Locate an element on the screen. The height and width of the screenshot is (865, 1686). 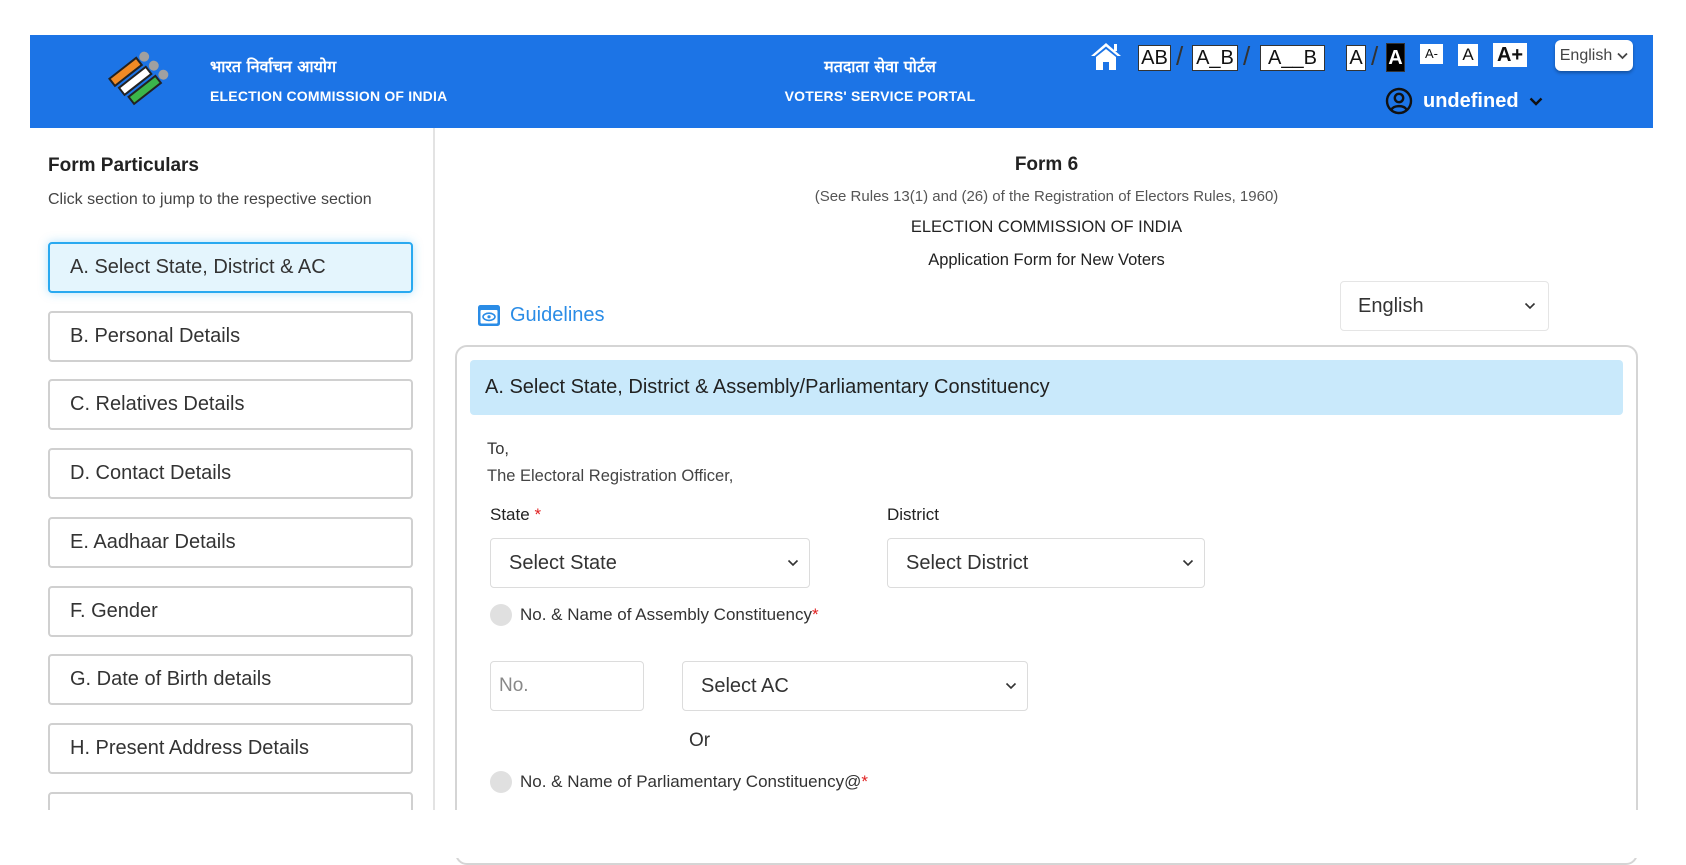
district-select: Select District is located at coordinates (1046, 563).